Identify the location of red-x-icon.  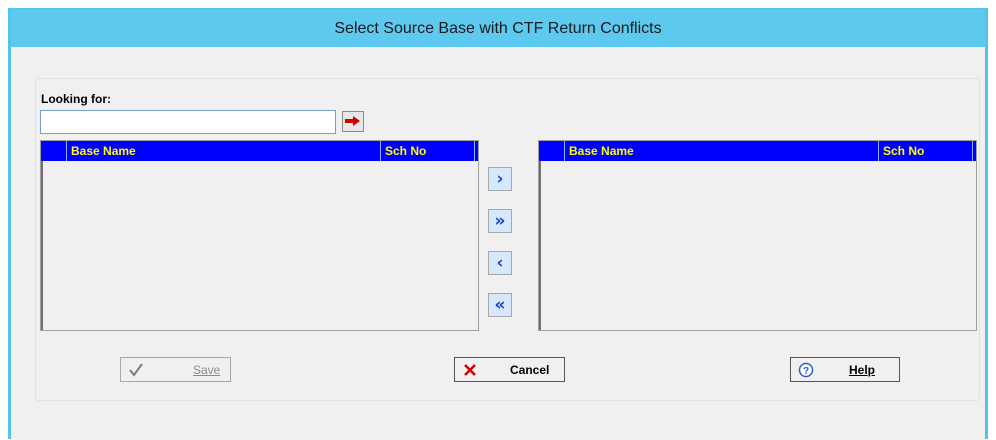
(470, 369).